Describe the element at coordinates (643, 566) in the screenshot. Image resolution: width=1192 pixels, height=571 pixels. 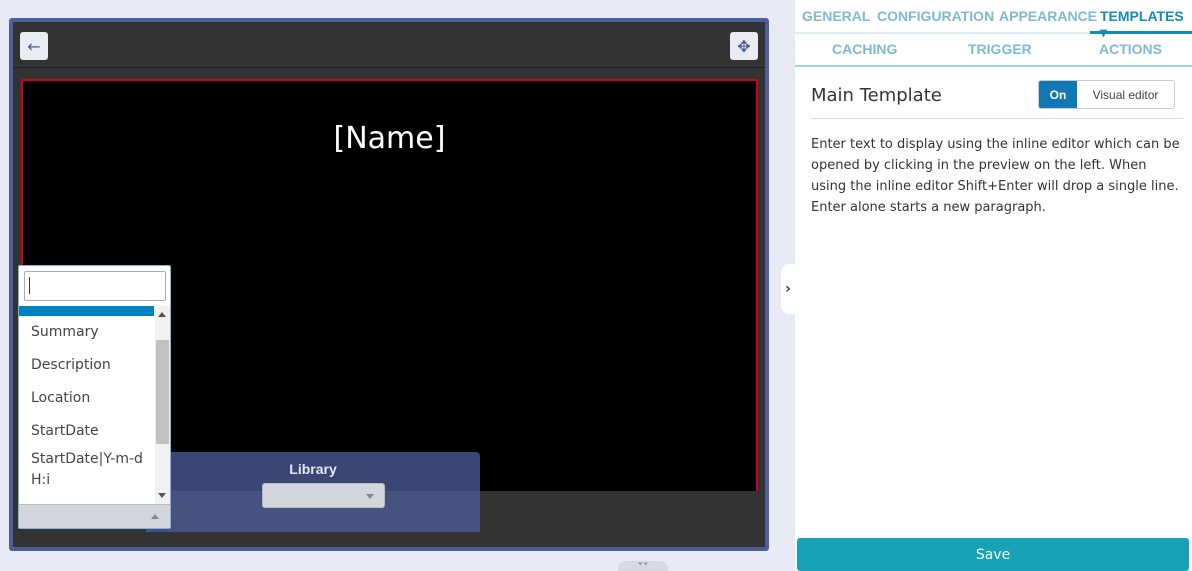
I see `bottom-handle: ˇˇ` at that location.